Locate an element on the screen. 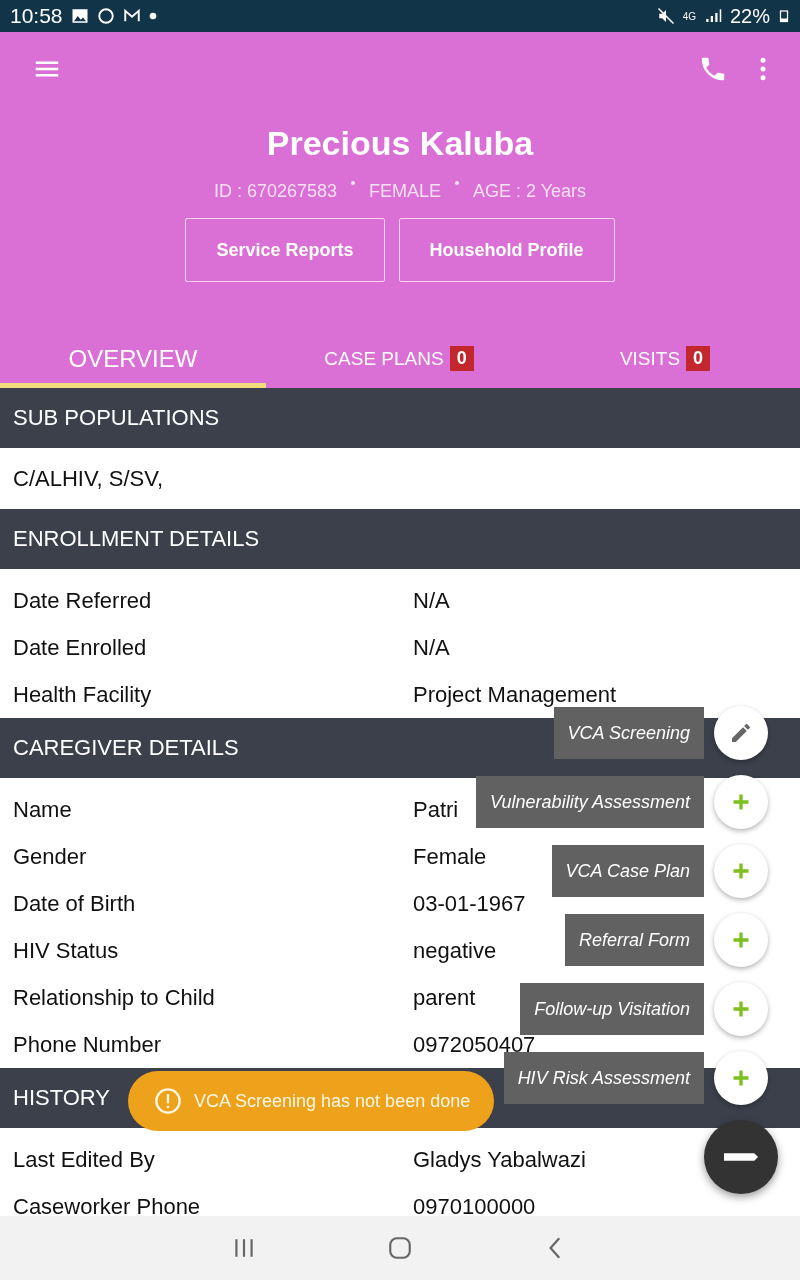 This screenshot has width=800, height=1280. action-label: VCA Case Plan is located at coordinates (627, 871).